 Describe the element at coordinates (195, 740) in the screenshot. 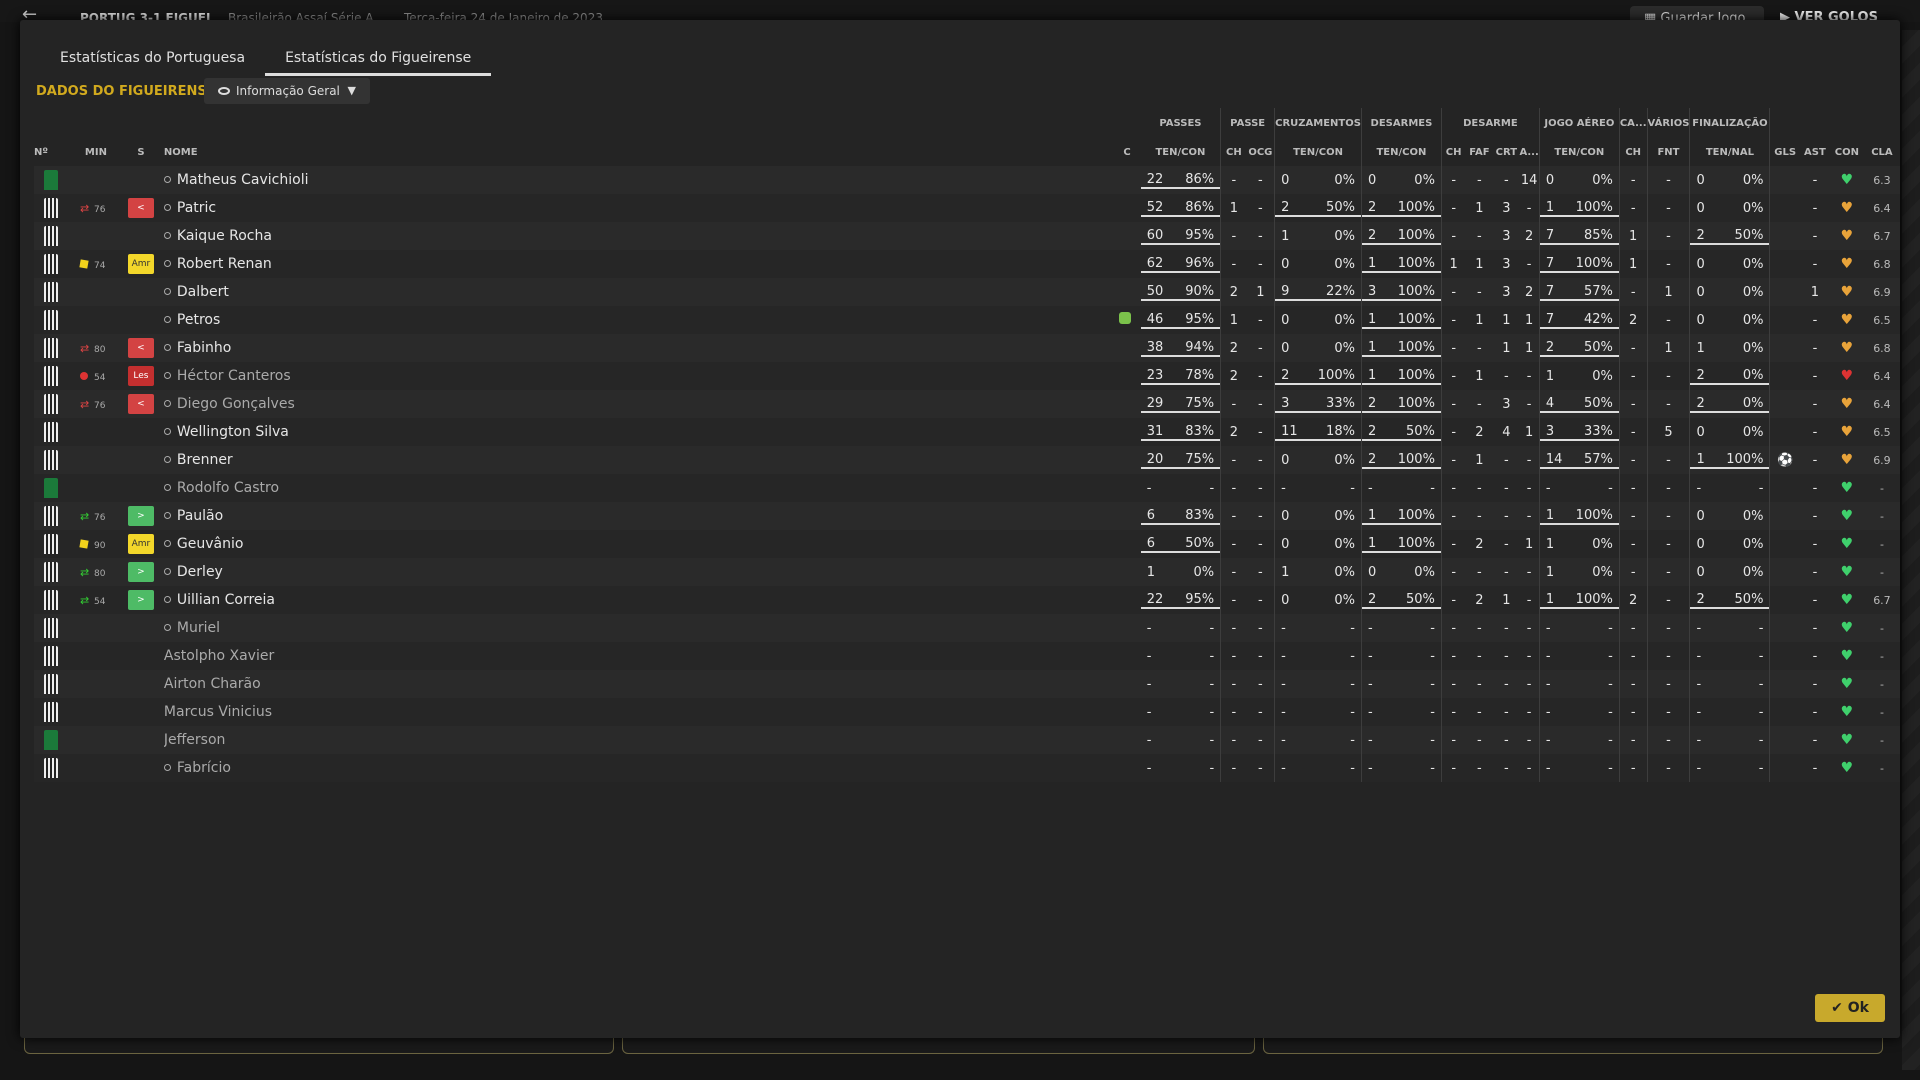

I see `player-name: Jefferson` at that location.